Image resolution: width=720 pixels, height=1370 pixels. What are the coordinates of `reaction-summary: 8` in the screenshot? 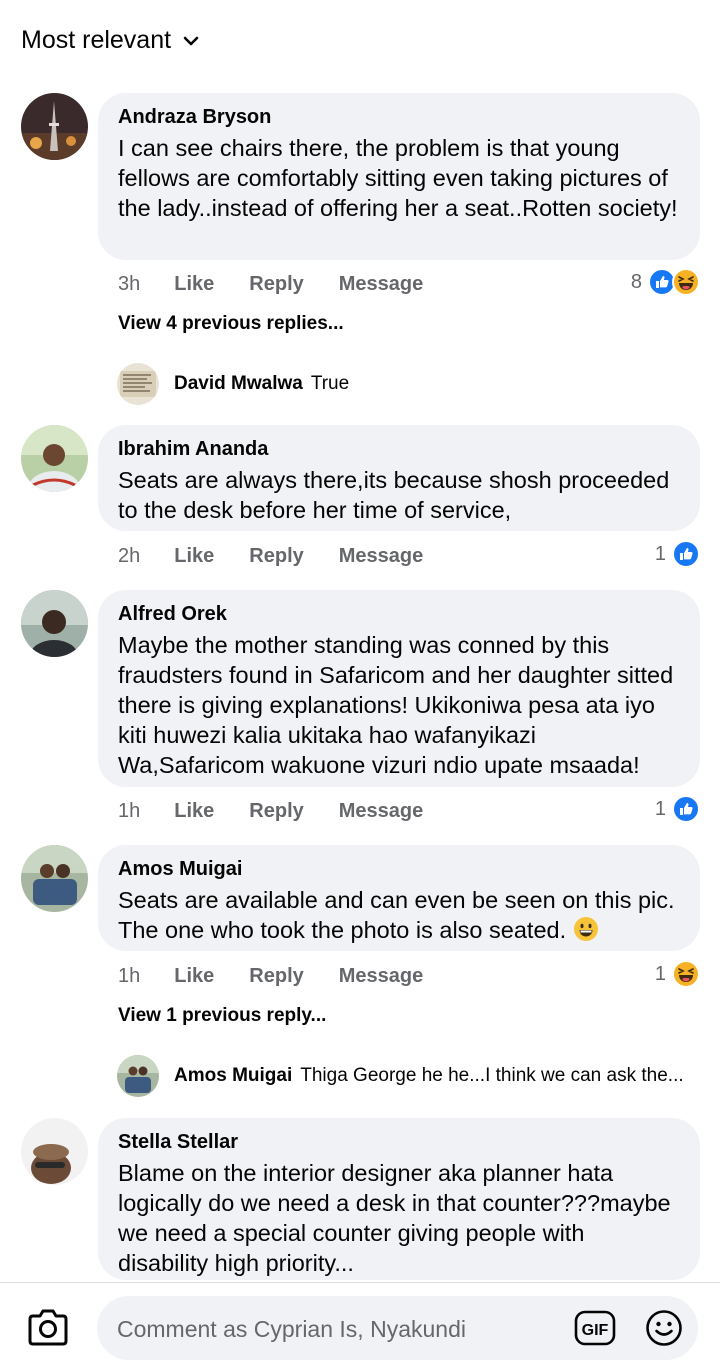 It's located at (665, 282).